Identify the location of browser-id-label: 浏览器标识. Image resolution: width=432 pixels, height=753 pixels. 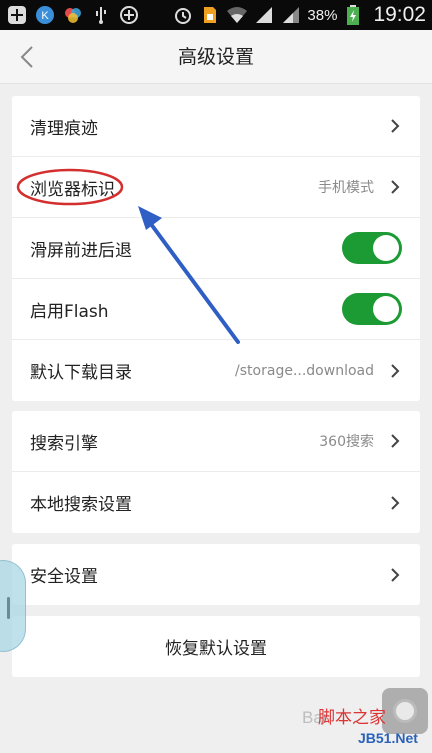
(72, 189).